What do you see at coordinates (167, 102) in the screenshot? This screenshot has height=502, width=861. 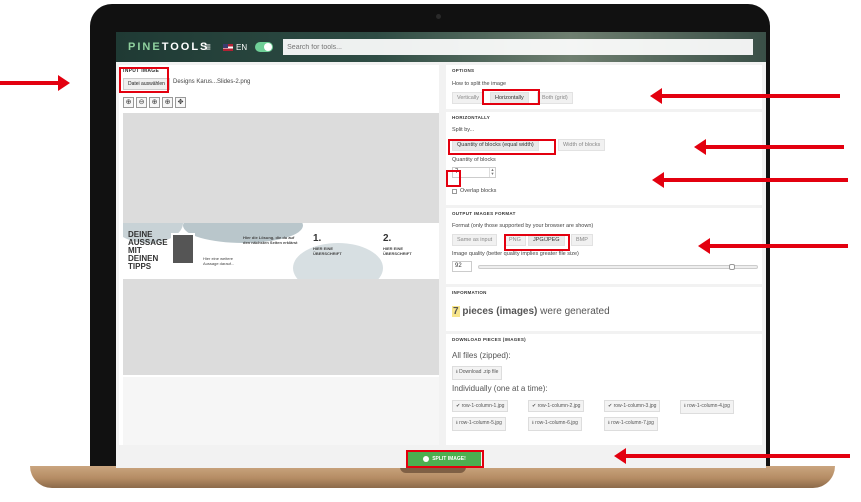 I see `zoom-reset-icon: ⊕` at bounding box center [167, 102].